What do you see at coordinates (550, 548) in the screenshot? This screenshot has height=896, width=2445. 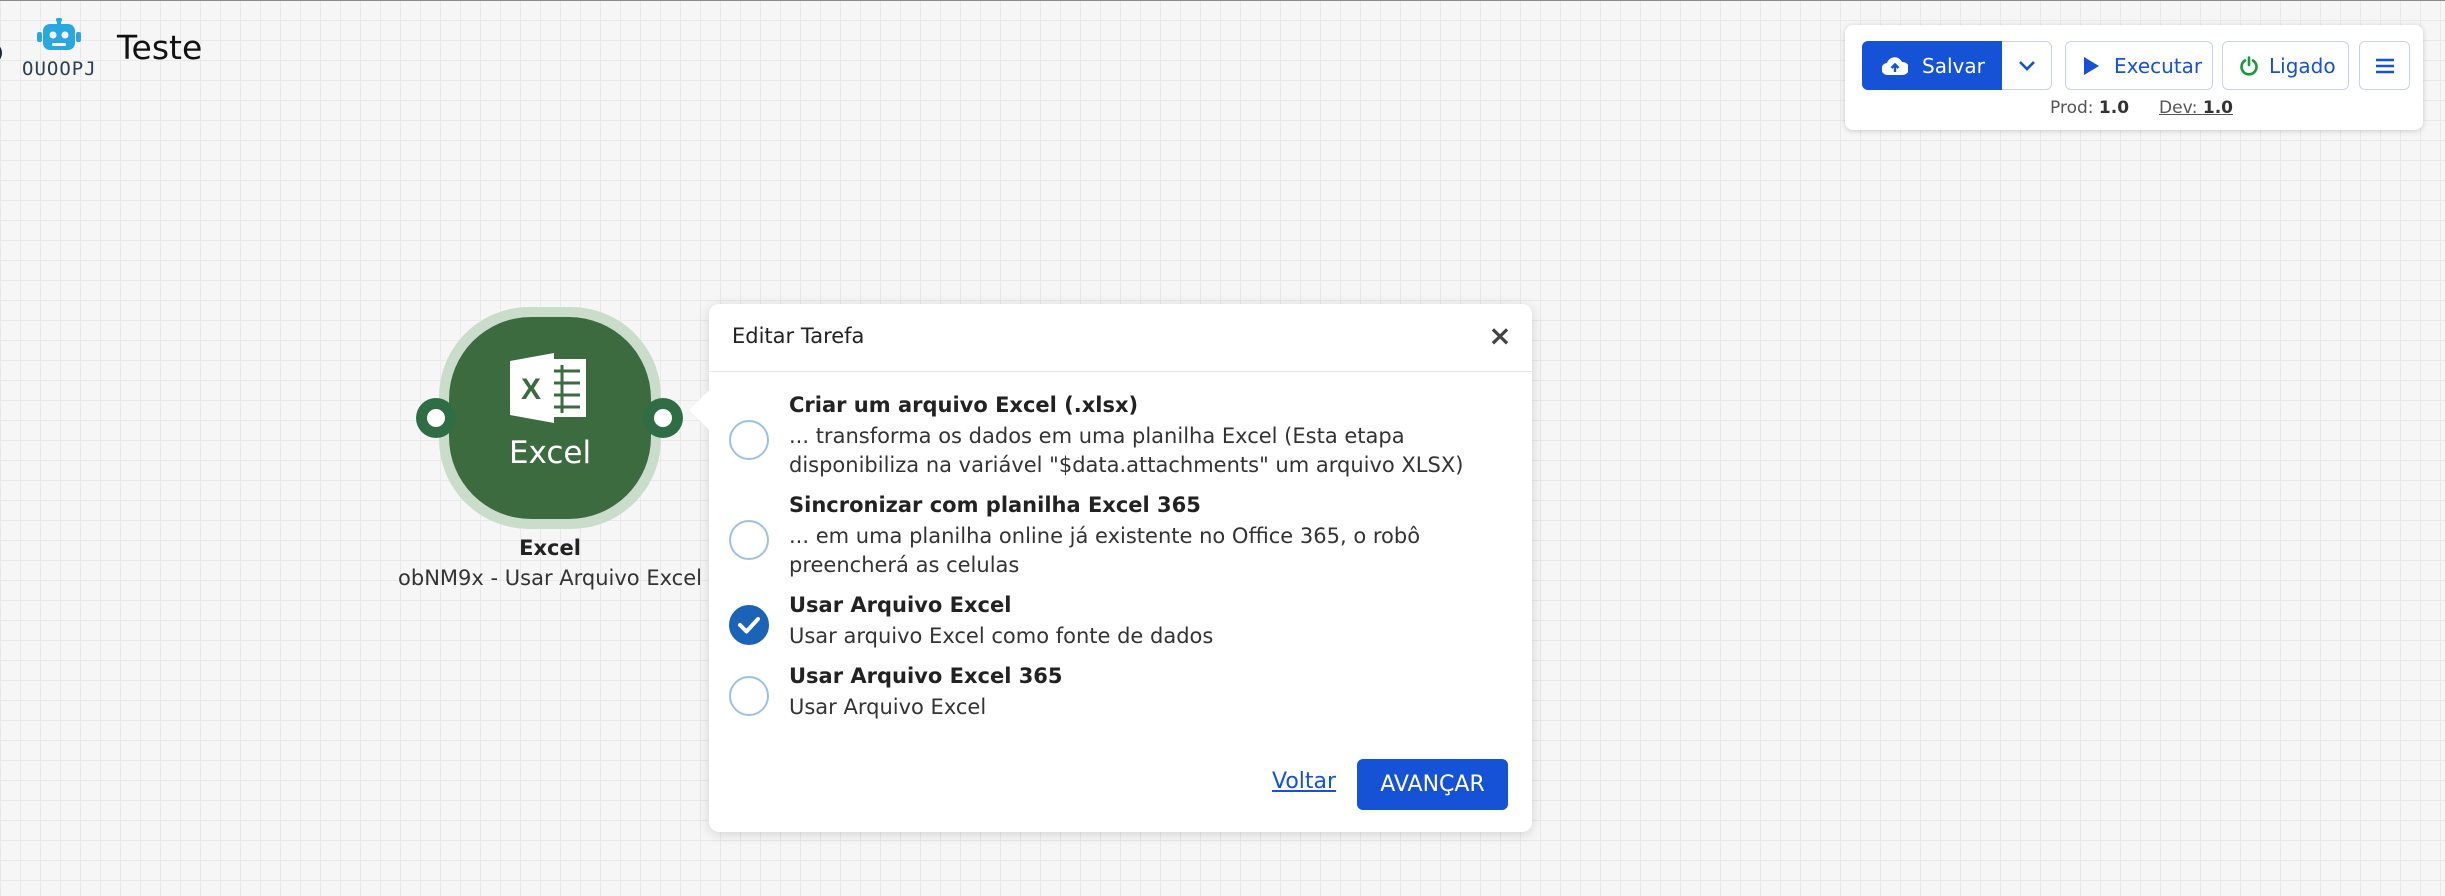 I see `node-name: Excel` at bounding box center [550, 548].